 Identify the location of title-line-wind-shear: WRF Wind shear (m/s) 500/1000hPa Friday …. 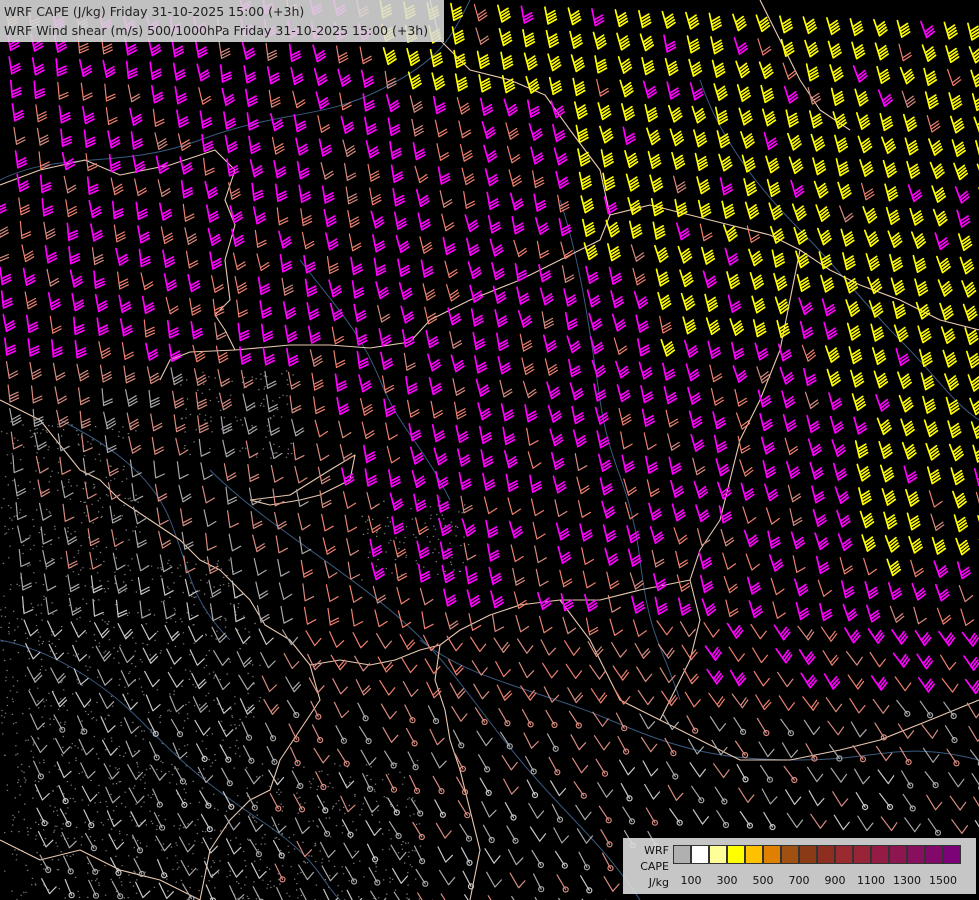
(216, 30).